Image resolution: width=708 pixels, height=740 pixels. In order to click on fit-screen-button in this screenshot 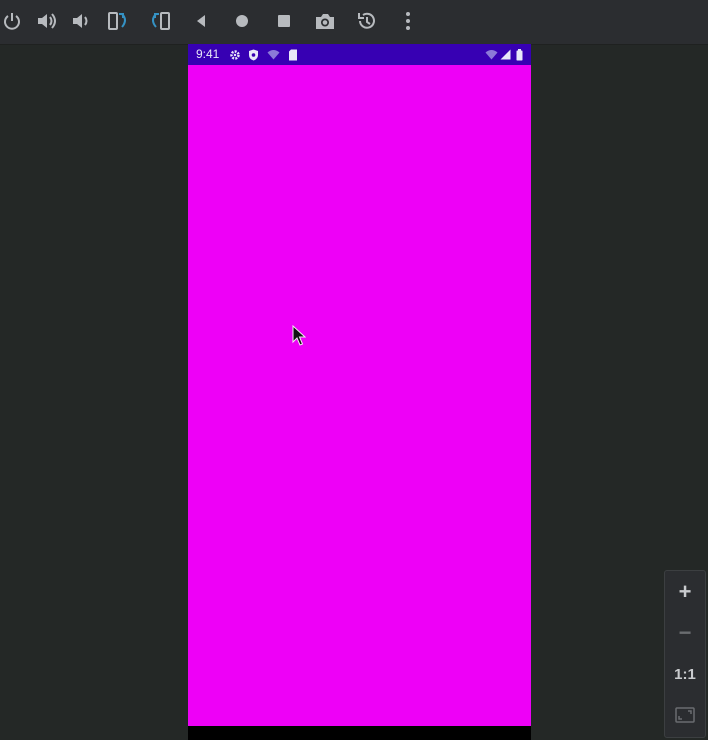, I will do `click(685, 715)`.